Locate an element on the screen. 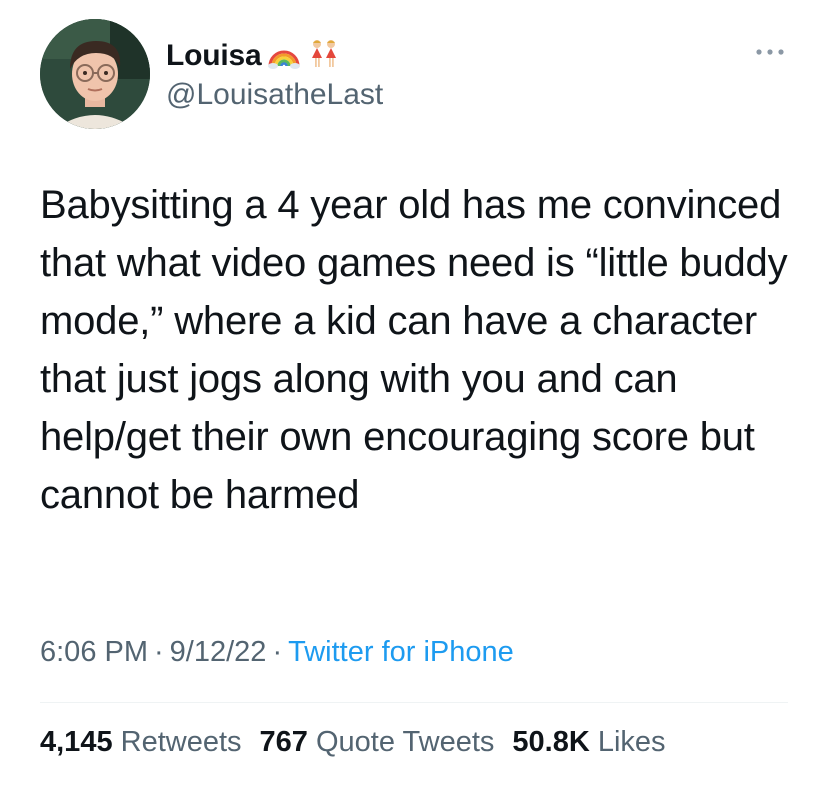  quote-tweets-label: Quote Tweets is located at coordinates (405, 742).